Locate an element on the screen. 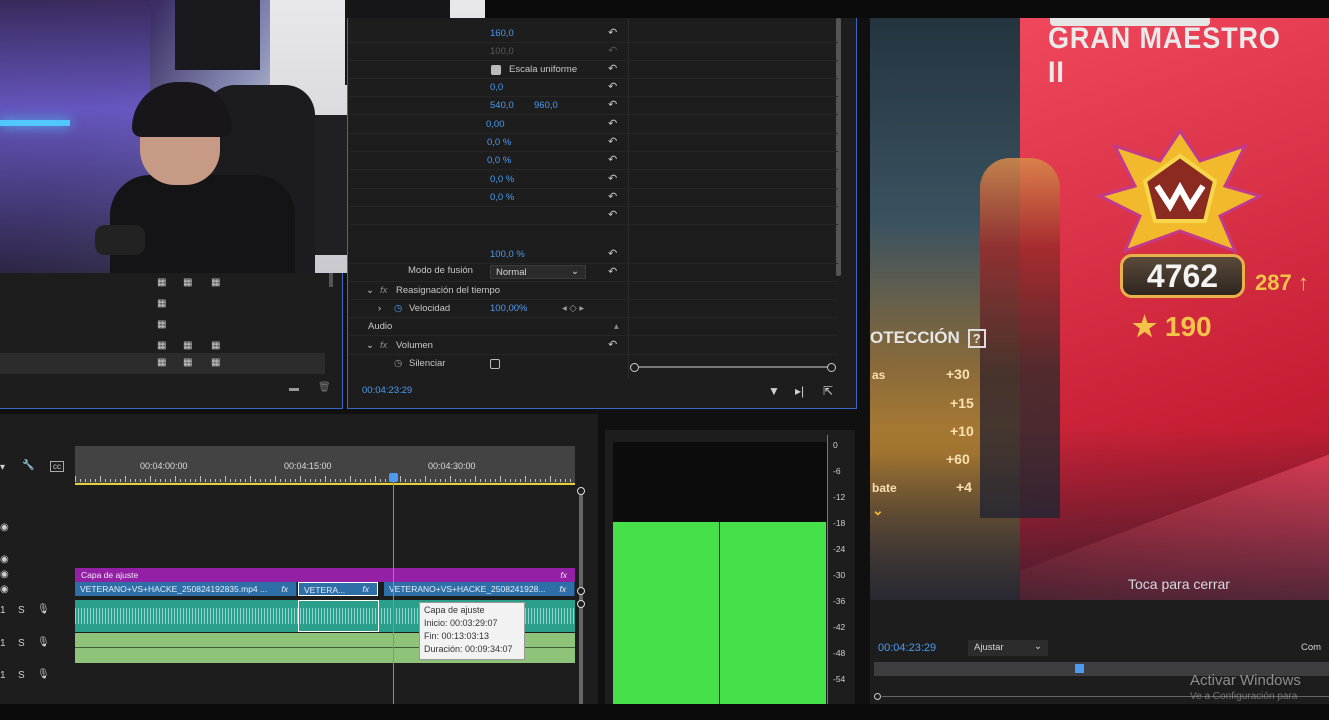 This screenshot has height=720, width=1329. export-icon: ⇱ is located at coordinates (828, 391).